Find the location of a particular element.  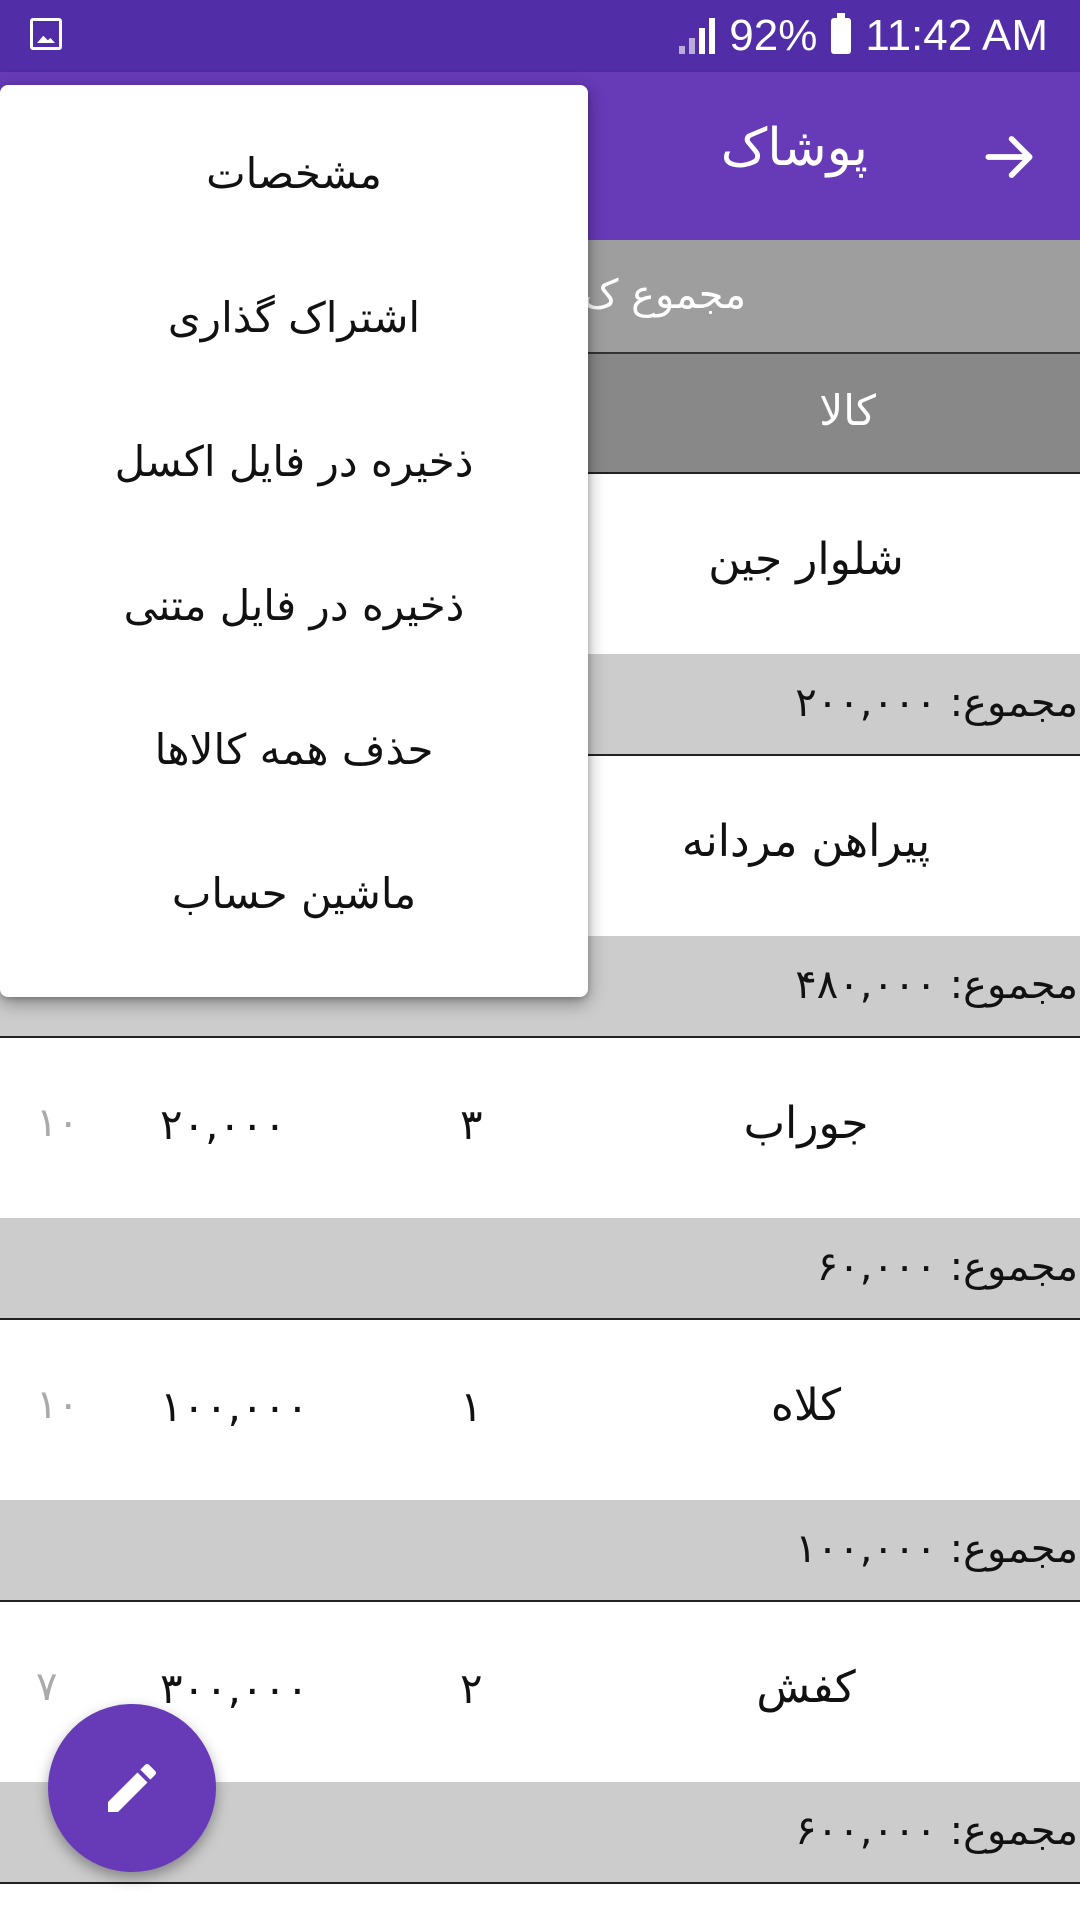

gallery-icon is located at coordinates (46, 34).